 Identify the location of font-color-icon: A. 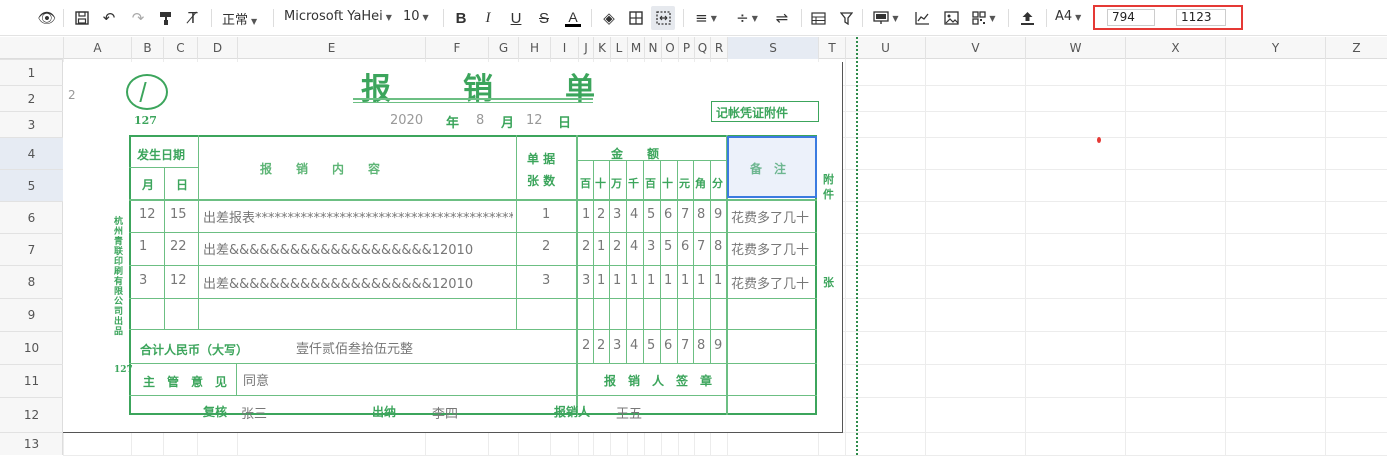
(573, 18).